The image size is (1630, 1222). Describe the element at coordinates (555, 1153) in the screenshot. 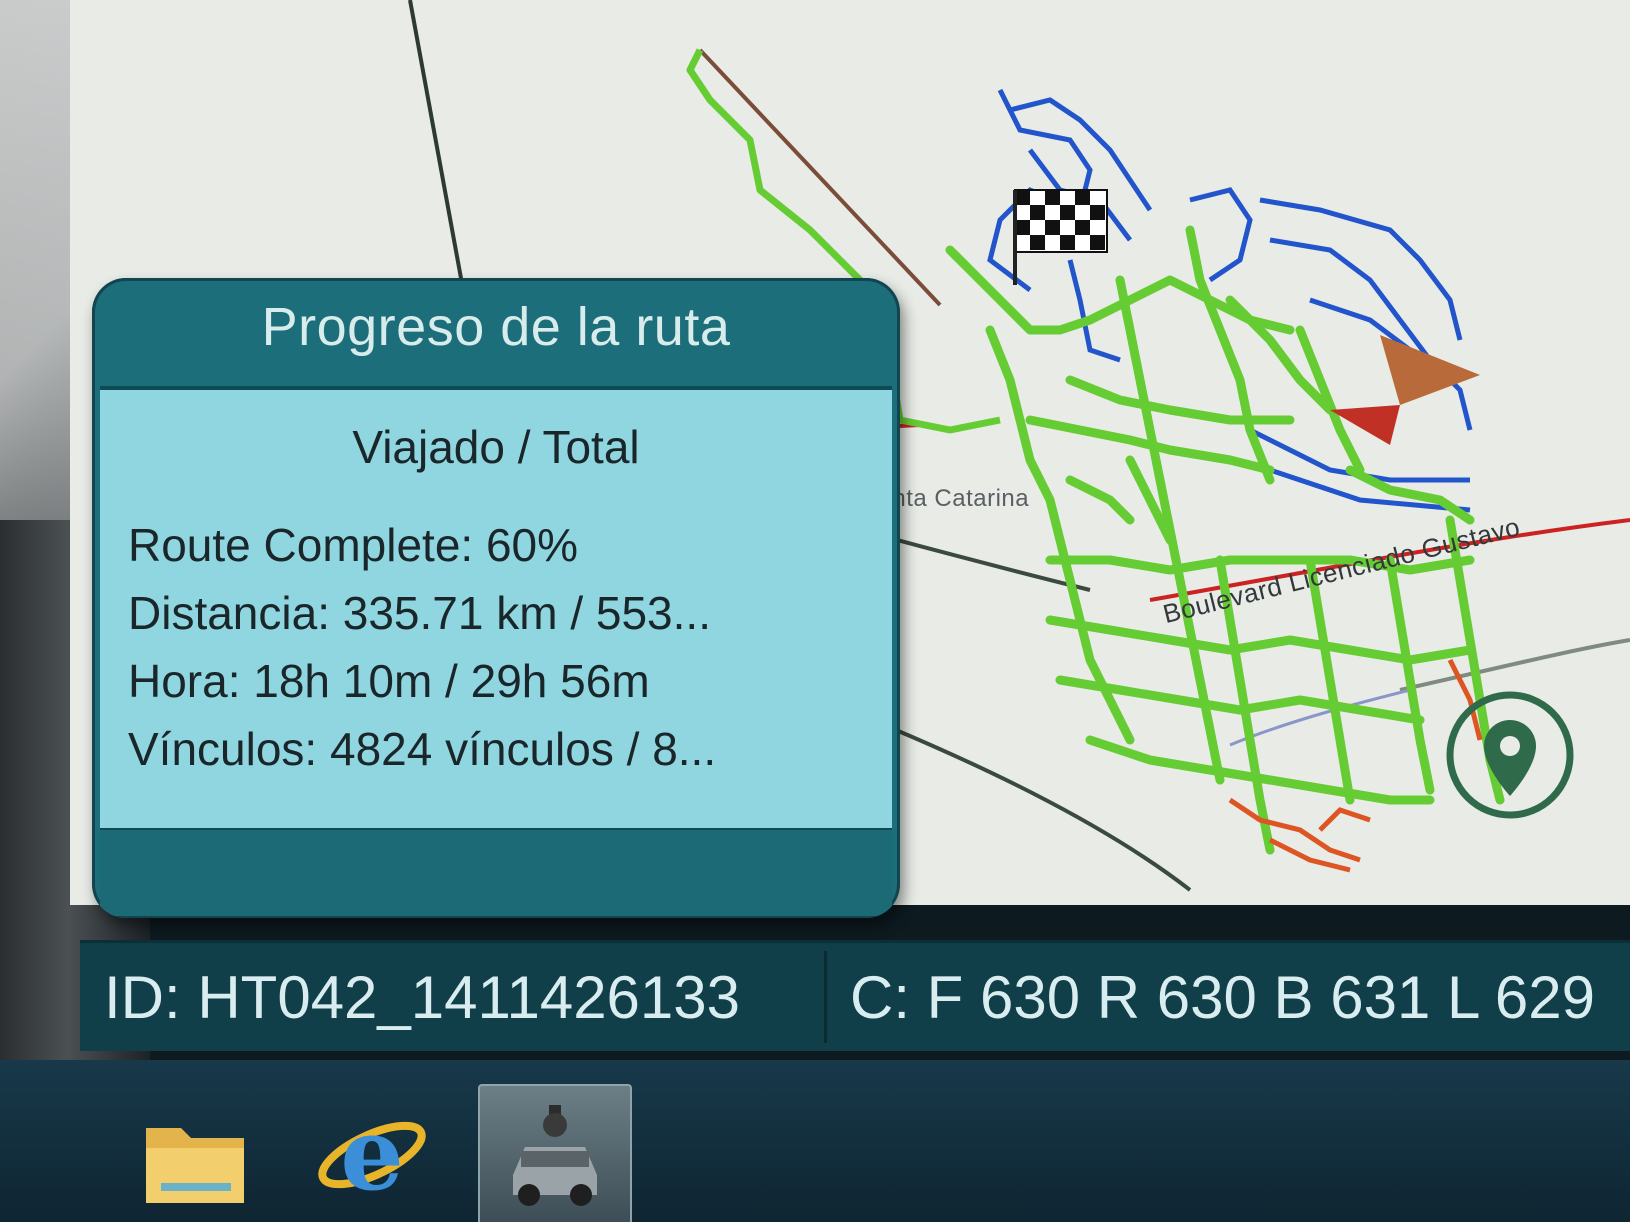

I see `capture-app-icon` at that location.